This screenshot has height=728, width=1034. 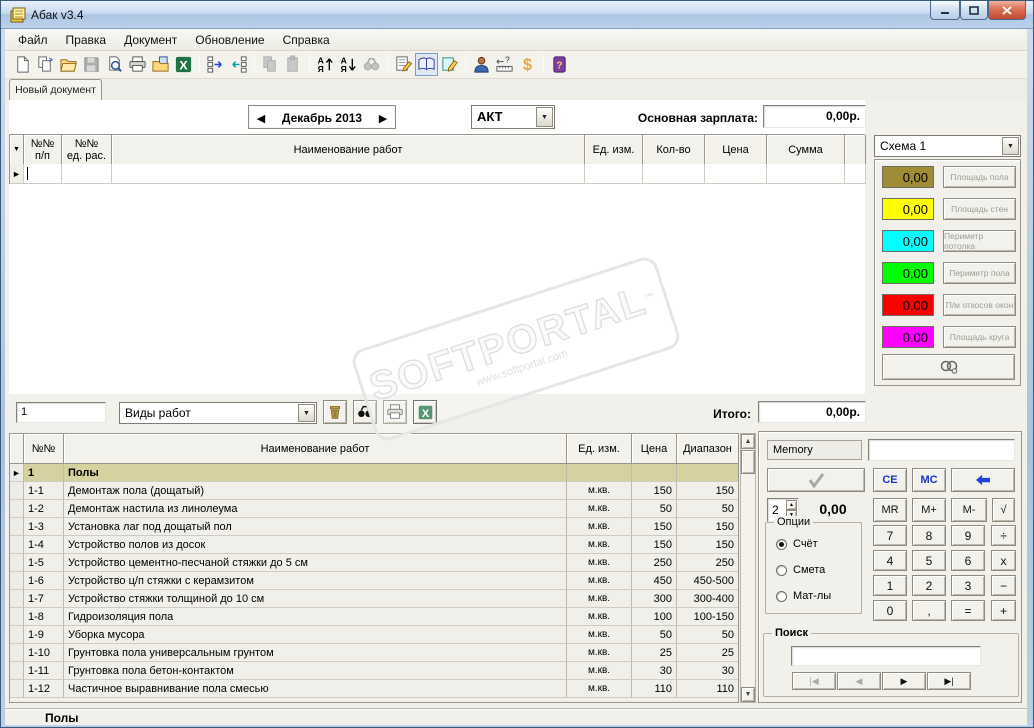 What do you see at coordinates (859, 681) in the screenshot?
I see `search-prev-button: ◀` at bounding box center [859, 681].